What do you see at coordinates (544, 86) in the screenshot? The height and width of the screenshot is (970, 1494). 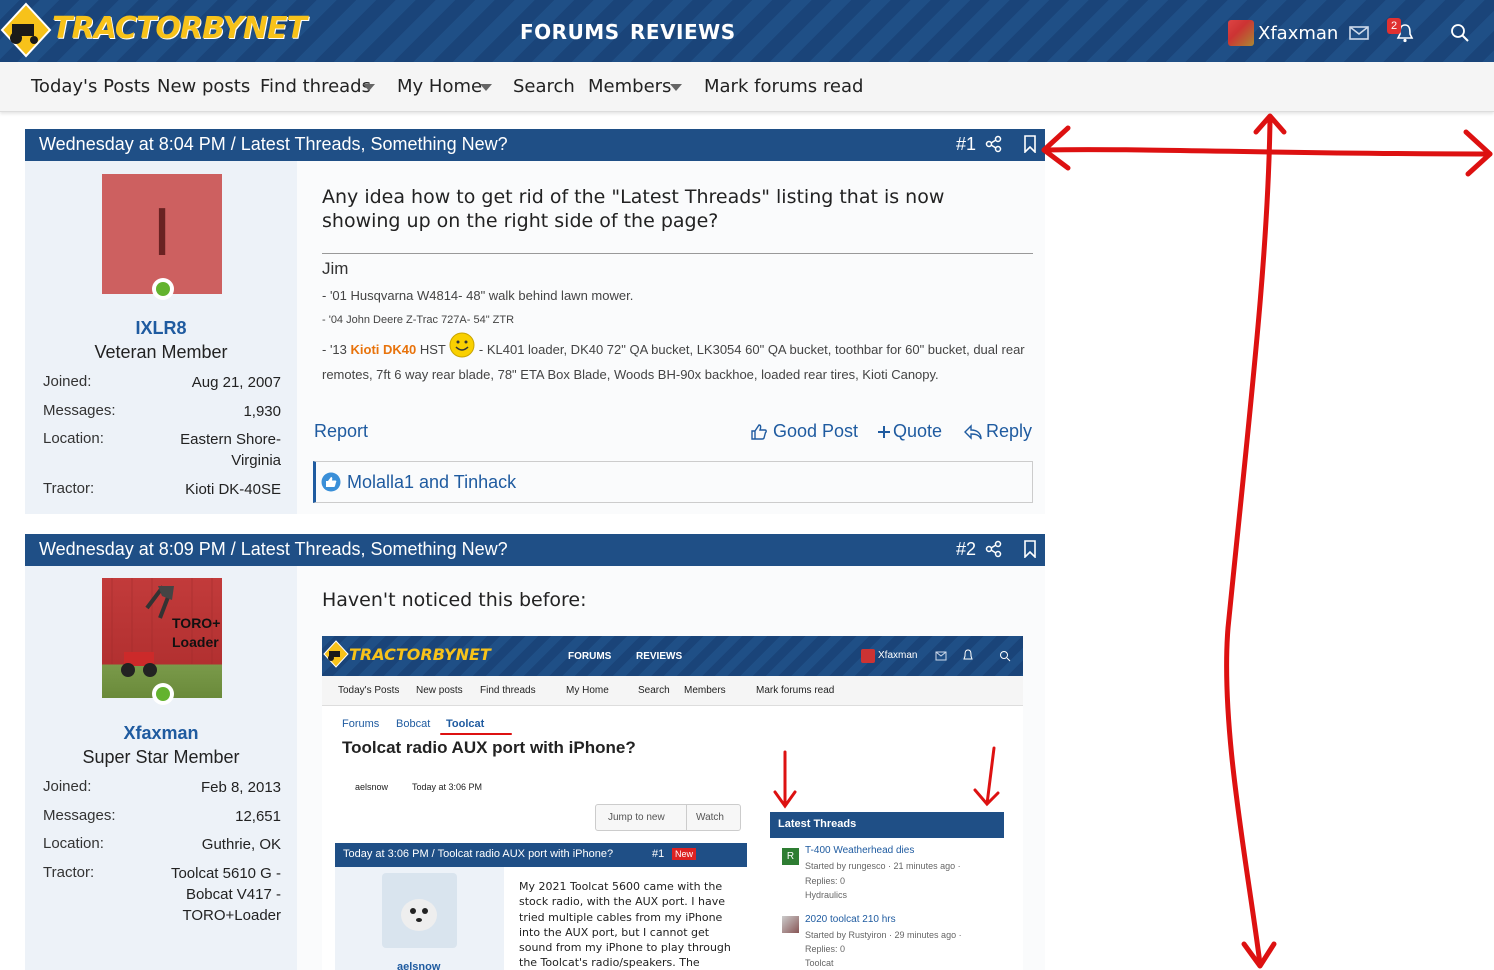 I see `subnav-search: Search` at bounding box center [544, 86].